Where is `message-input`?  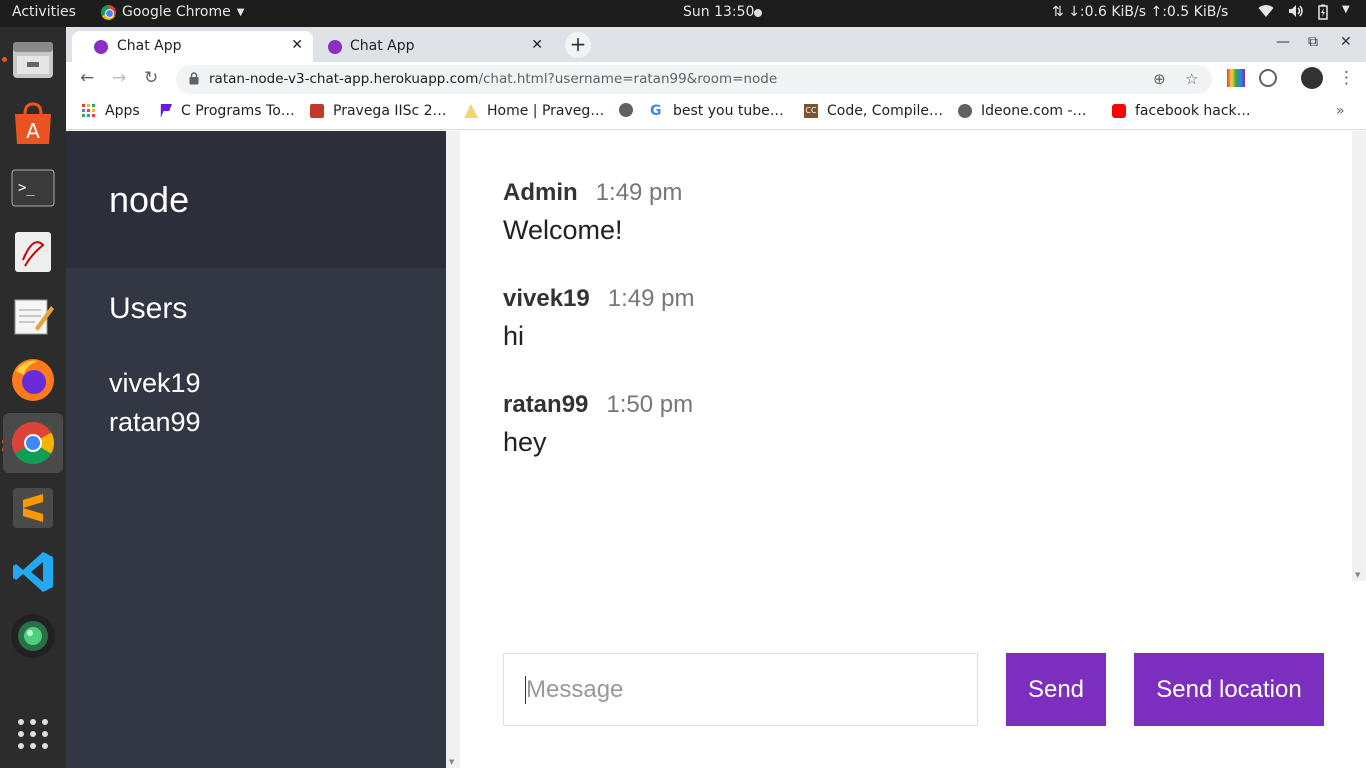 message-input is located at coordinates (740, 689).